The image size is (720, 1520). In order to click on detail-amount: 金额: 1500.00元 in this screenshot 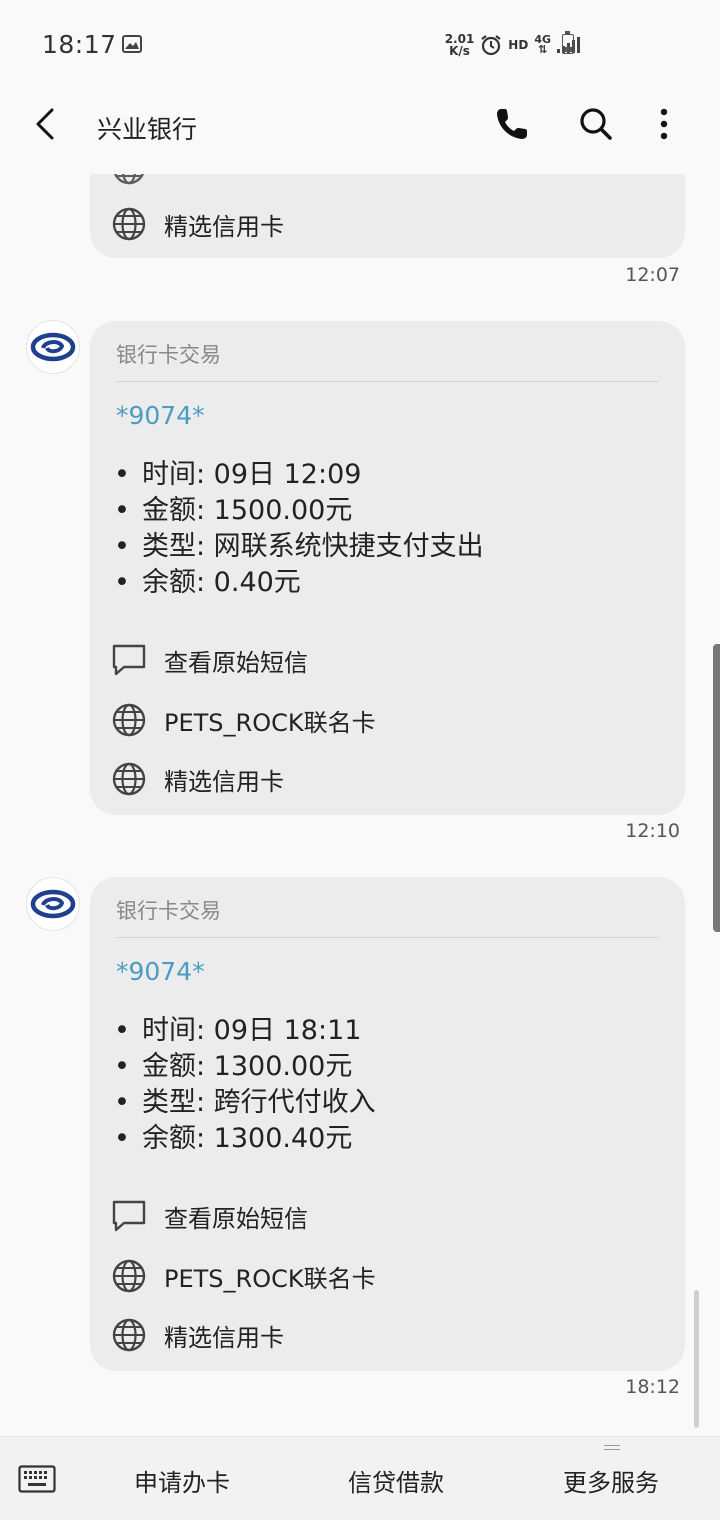, I will do `click(247, 510)`.